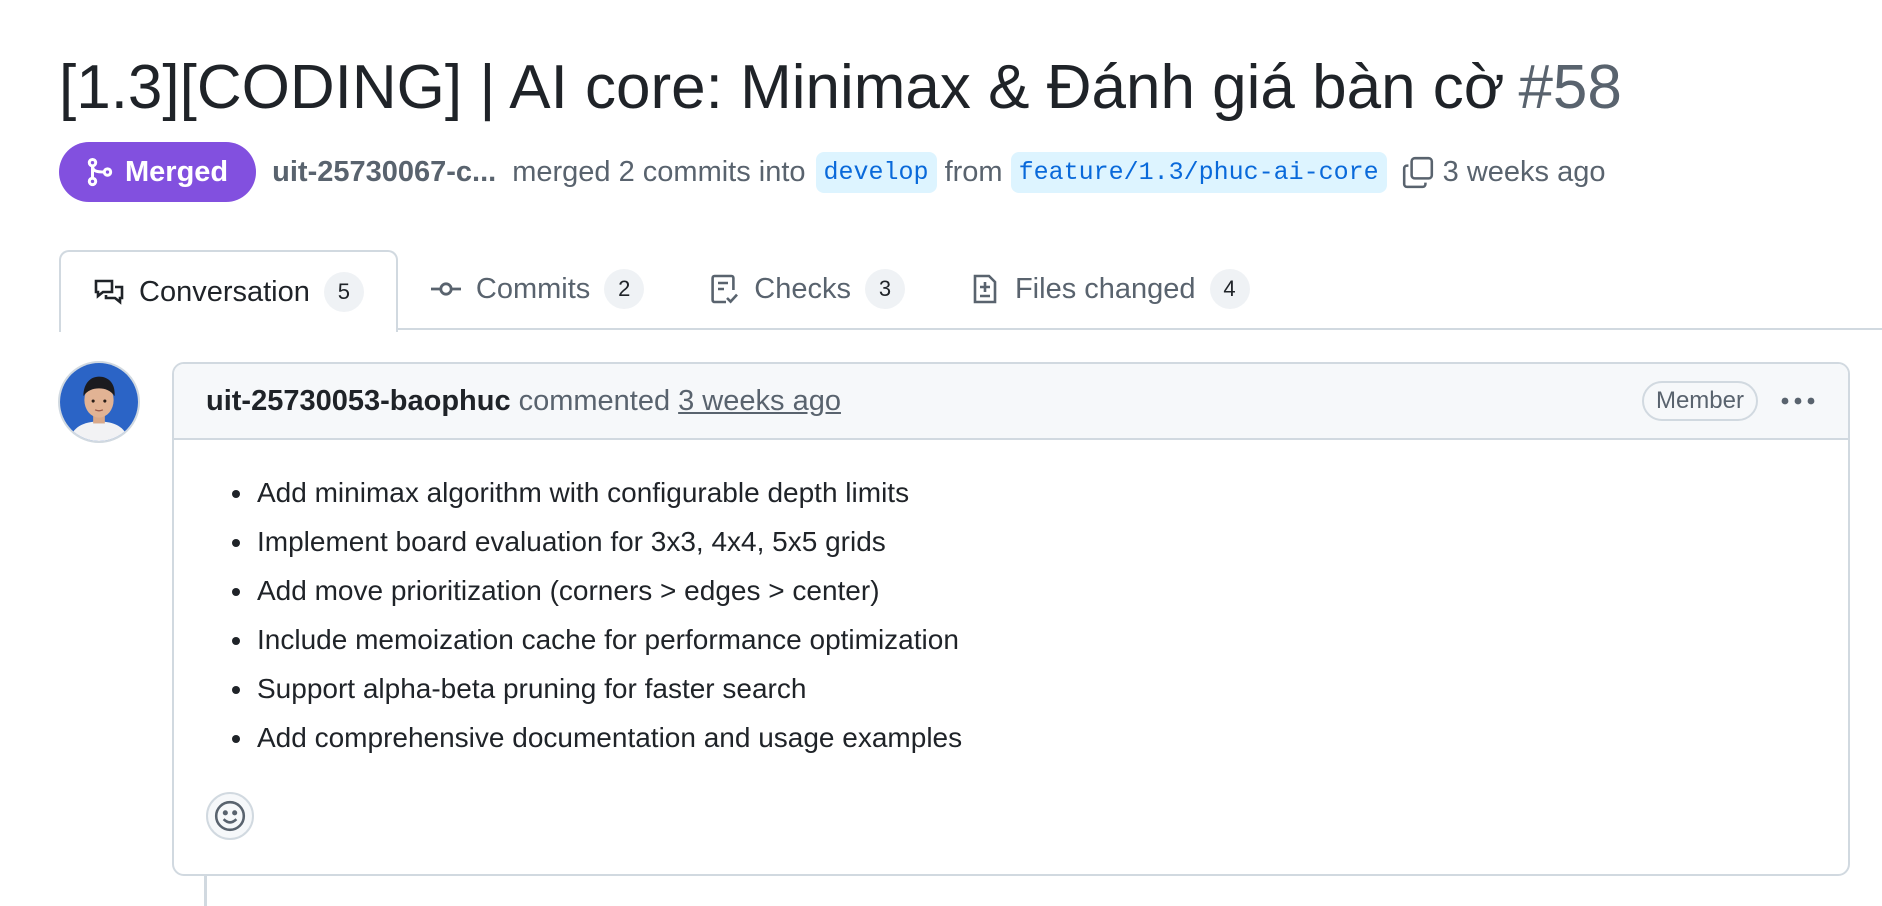  I want to click on tab-commits-label: Commits, so click(533, 288).